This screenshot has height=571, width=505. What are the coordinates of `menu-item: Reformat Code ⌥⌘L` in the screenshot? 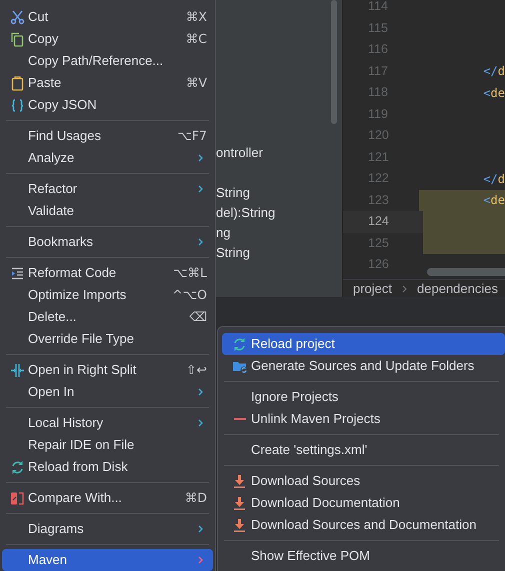 It's located at (107, 273).